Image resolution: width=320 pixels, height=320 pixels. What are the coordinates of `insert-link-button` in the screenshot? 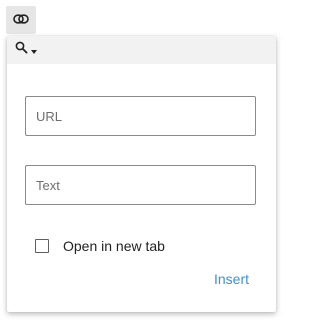 It's located at (21, 20).